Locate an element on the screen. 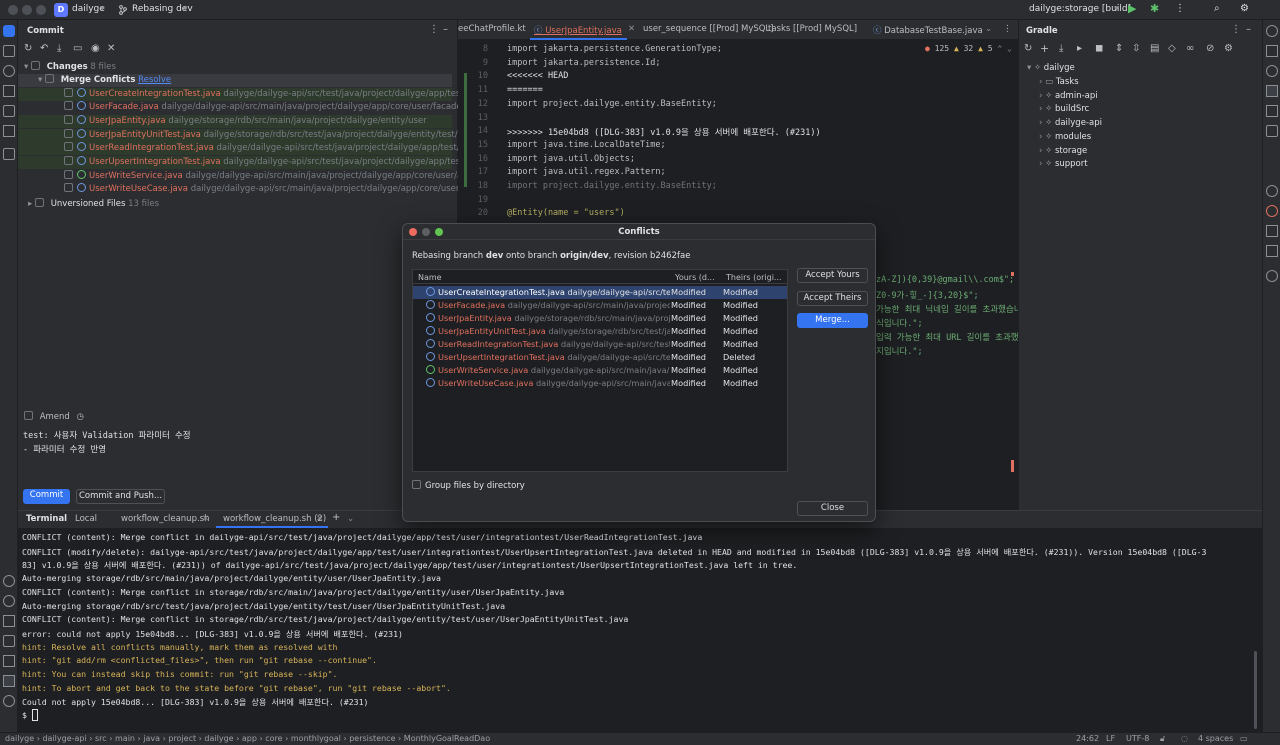 The image size is (1280, 745). caret-position: 24:62 is located at coordinates (1087, 738).